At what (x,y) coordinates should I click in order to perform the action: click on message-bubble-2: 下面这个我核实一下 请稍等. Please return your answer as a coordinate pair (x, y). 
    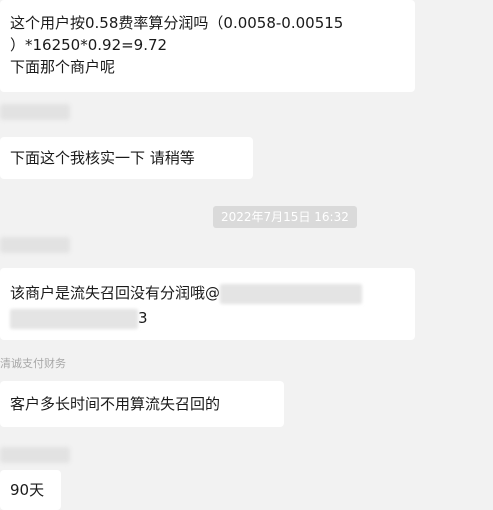
    Looking at the image, I should click on (126, 158).